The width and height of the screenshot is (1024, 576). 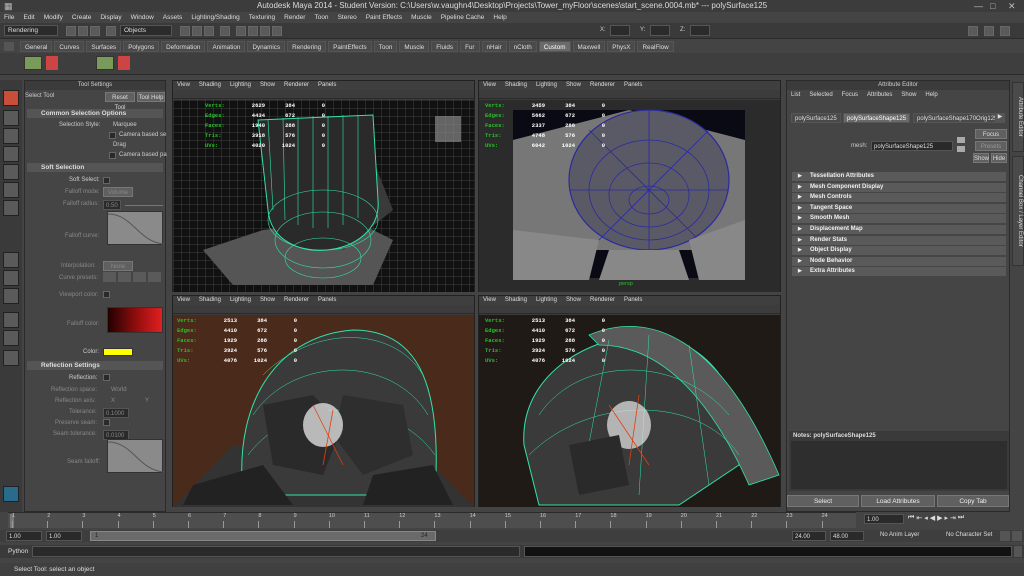 I want to click on tolerance-field: 0.1000, so click(x=116, y=413).